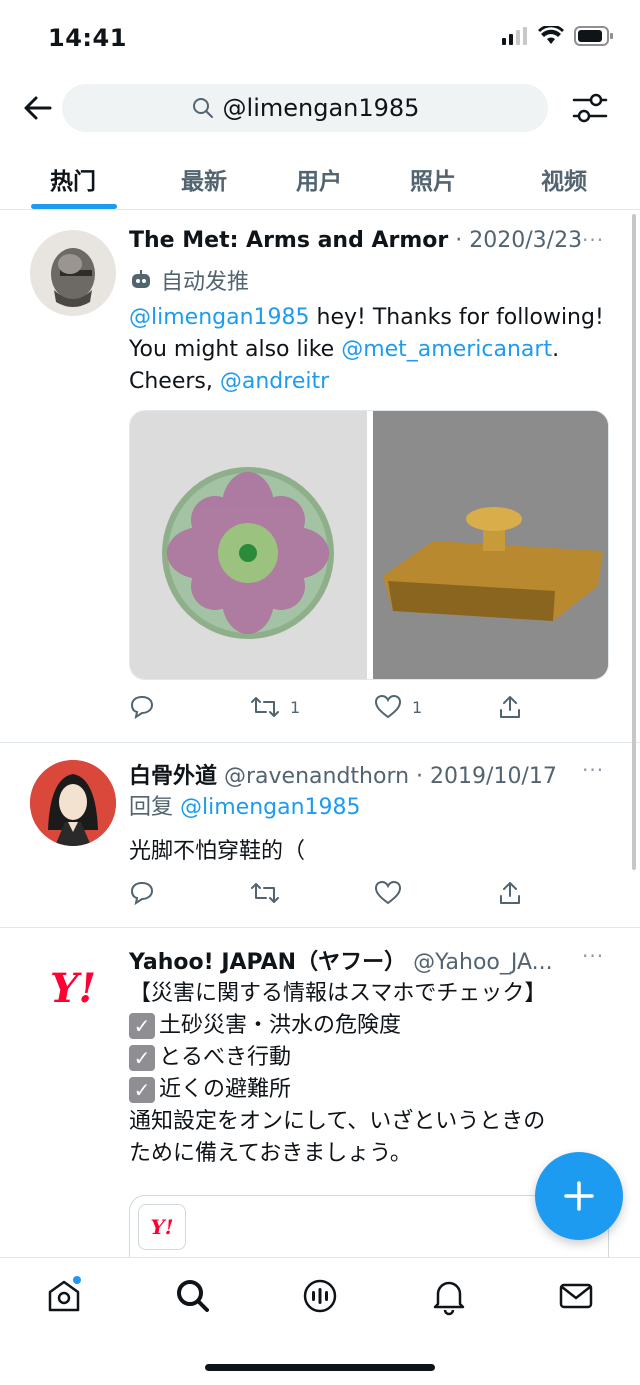 The width and height of the screenshot is (640, 1385). I want to click on tweet-text-part: You might also like, so click(235, 349).